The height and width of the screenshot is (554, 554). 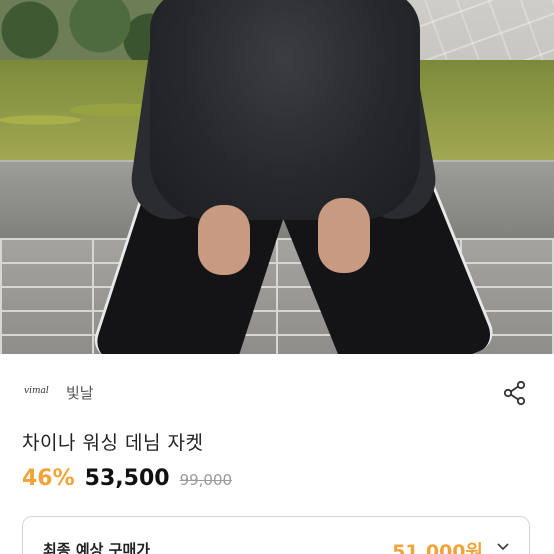 I want to click on price-row: 46% 53,500 99,000, so click(x=127, y=481).